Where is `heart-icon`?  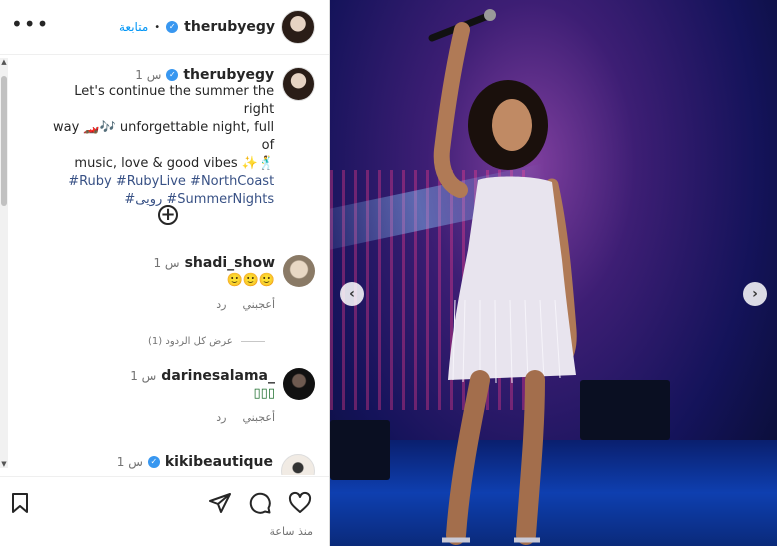
heart-icon is located at coordinates (300, 503).